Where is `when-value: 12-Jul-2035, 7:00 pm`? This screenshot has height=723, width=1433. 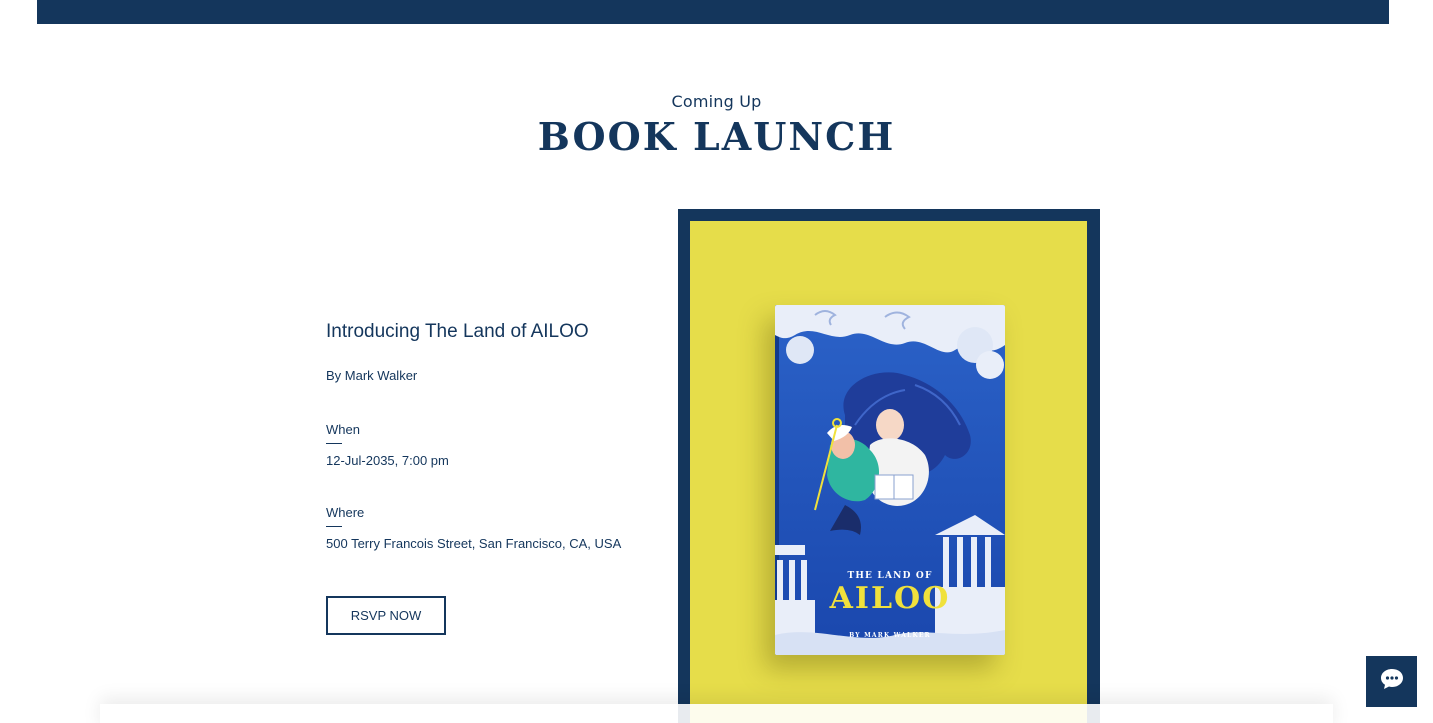
when-value: 12-Jul-2035, 7:00 pm is located at coordinates (387, 460).